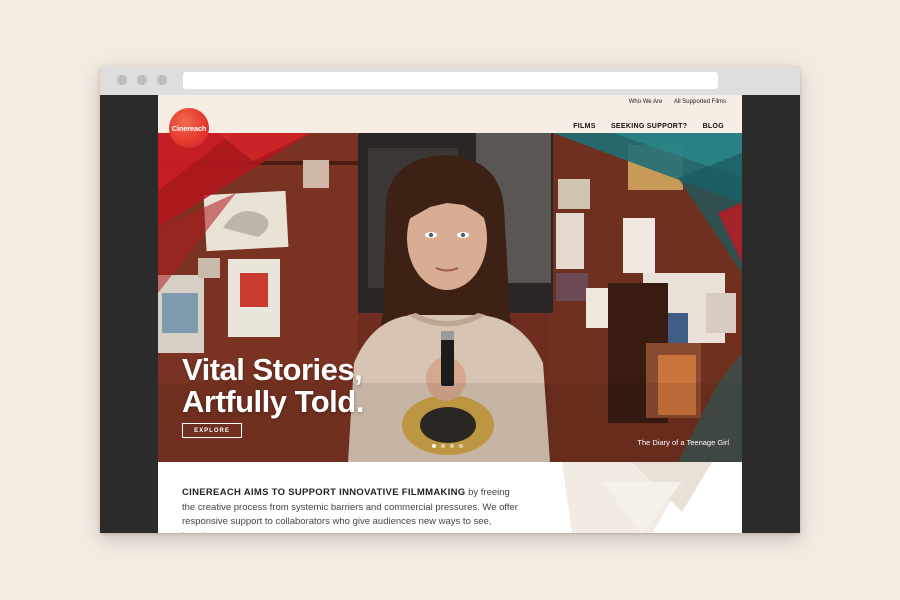  I want to click on main-nav: FILMS SEEKING SUPPORT? BLOG, so click(642, 126).